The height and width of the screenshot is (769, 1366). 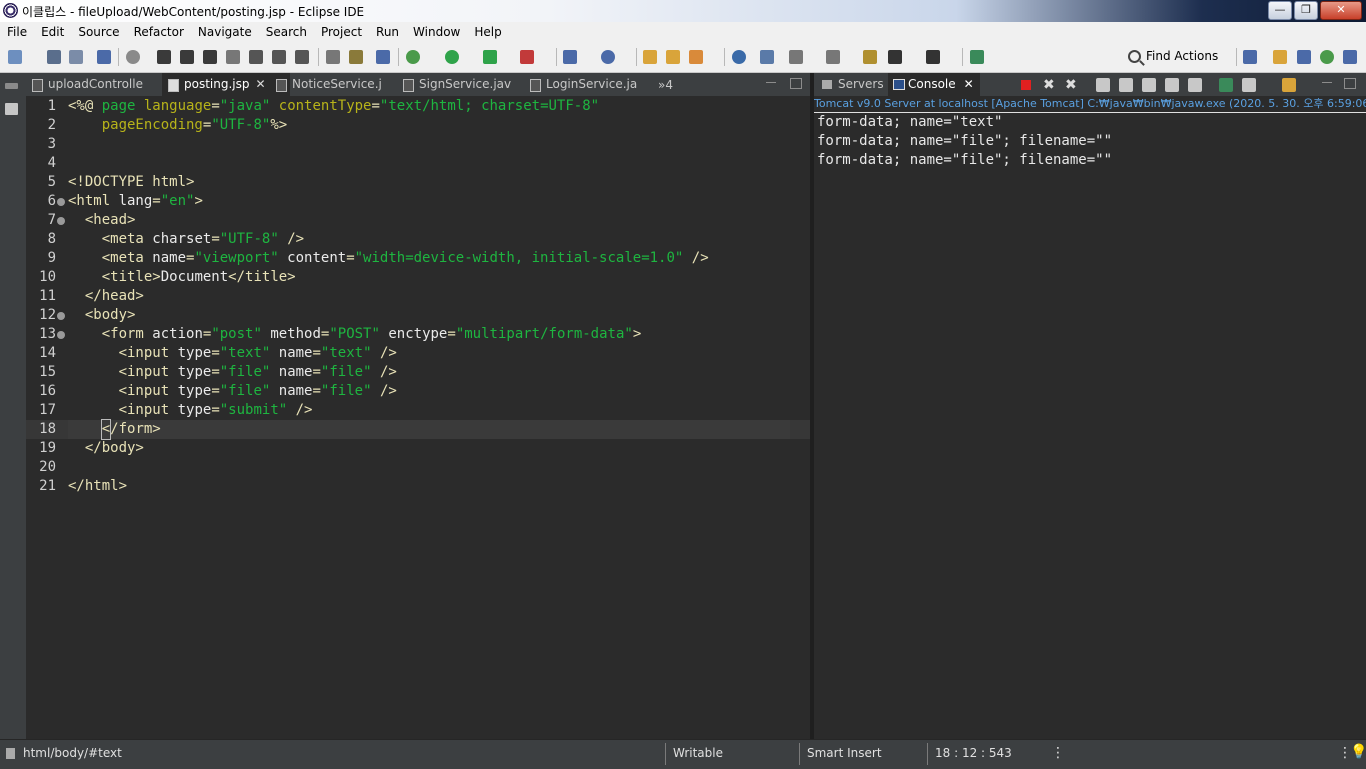 What do you see at coordinates (418, 182) in the screenshot?
I see `code-line: 5 <!DOCTYPE html>` at bounding box center [418, 182].